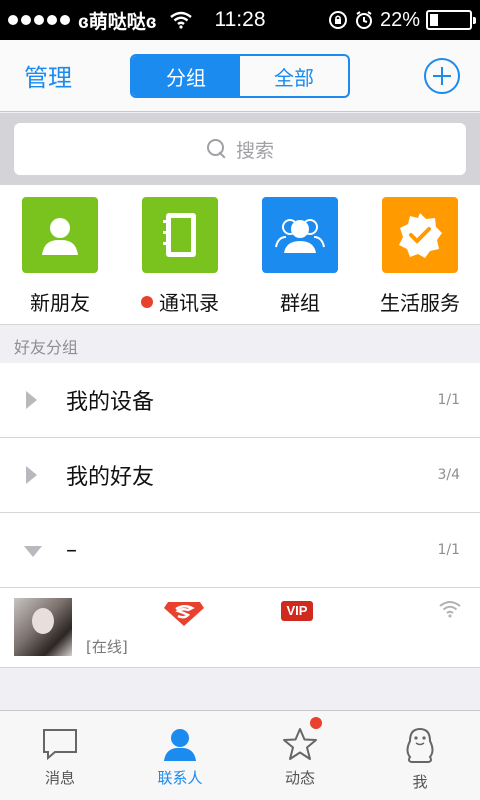  What do you see at coordinates (43, 627) in the screenshot?
I see `avatar` at bounding box center [43, 627].